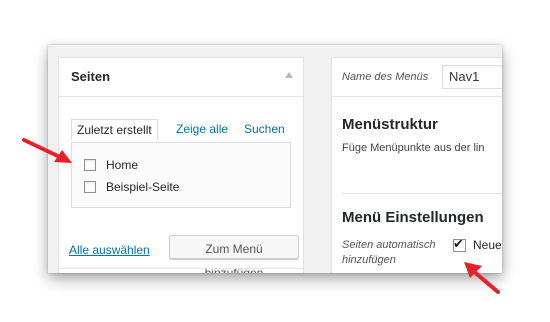 The image size is (550, 322). I want to click on menu-name-row: Name des Menüs Nav1, so click(417, 77).